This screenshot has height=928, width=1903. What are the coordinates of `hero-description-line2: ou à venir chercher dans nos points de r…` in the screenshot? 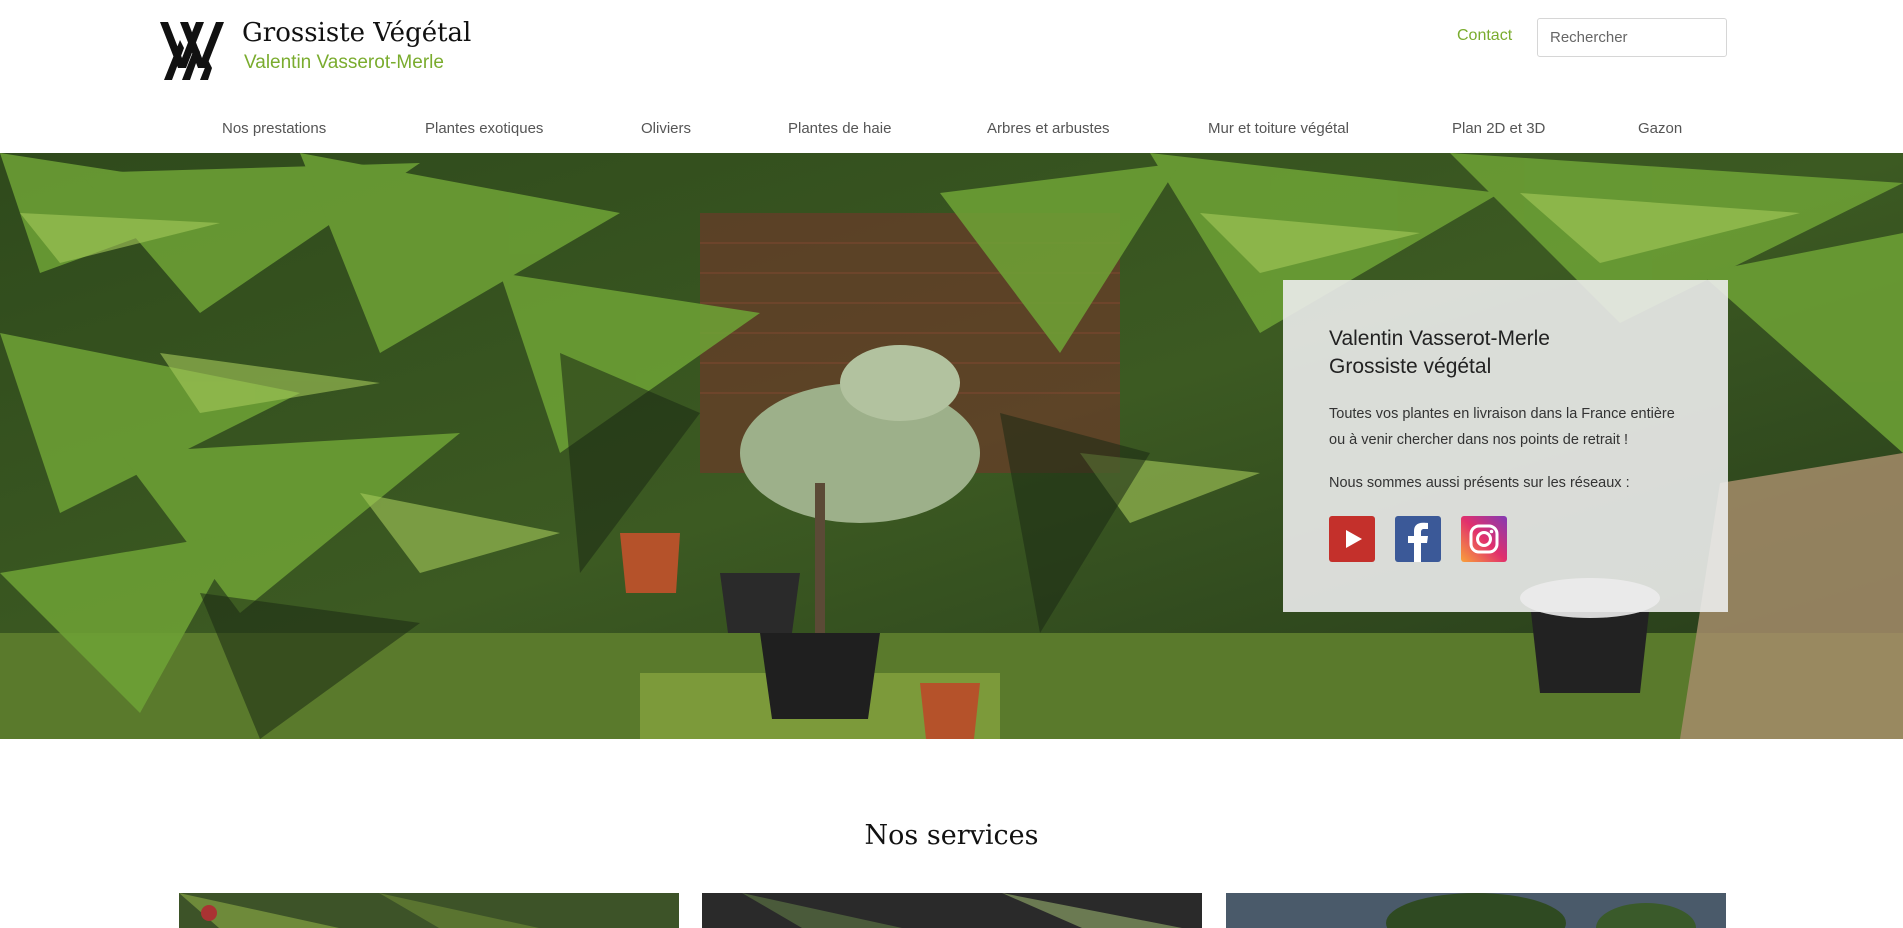 It's located at (1479, 440).